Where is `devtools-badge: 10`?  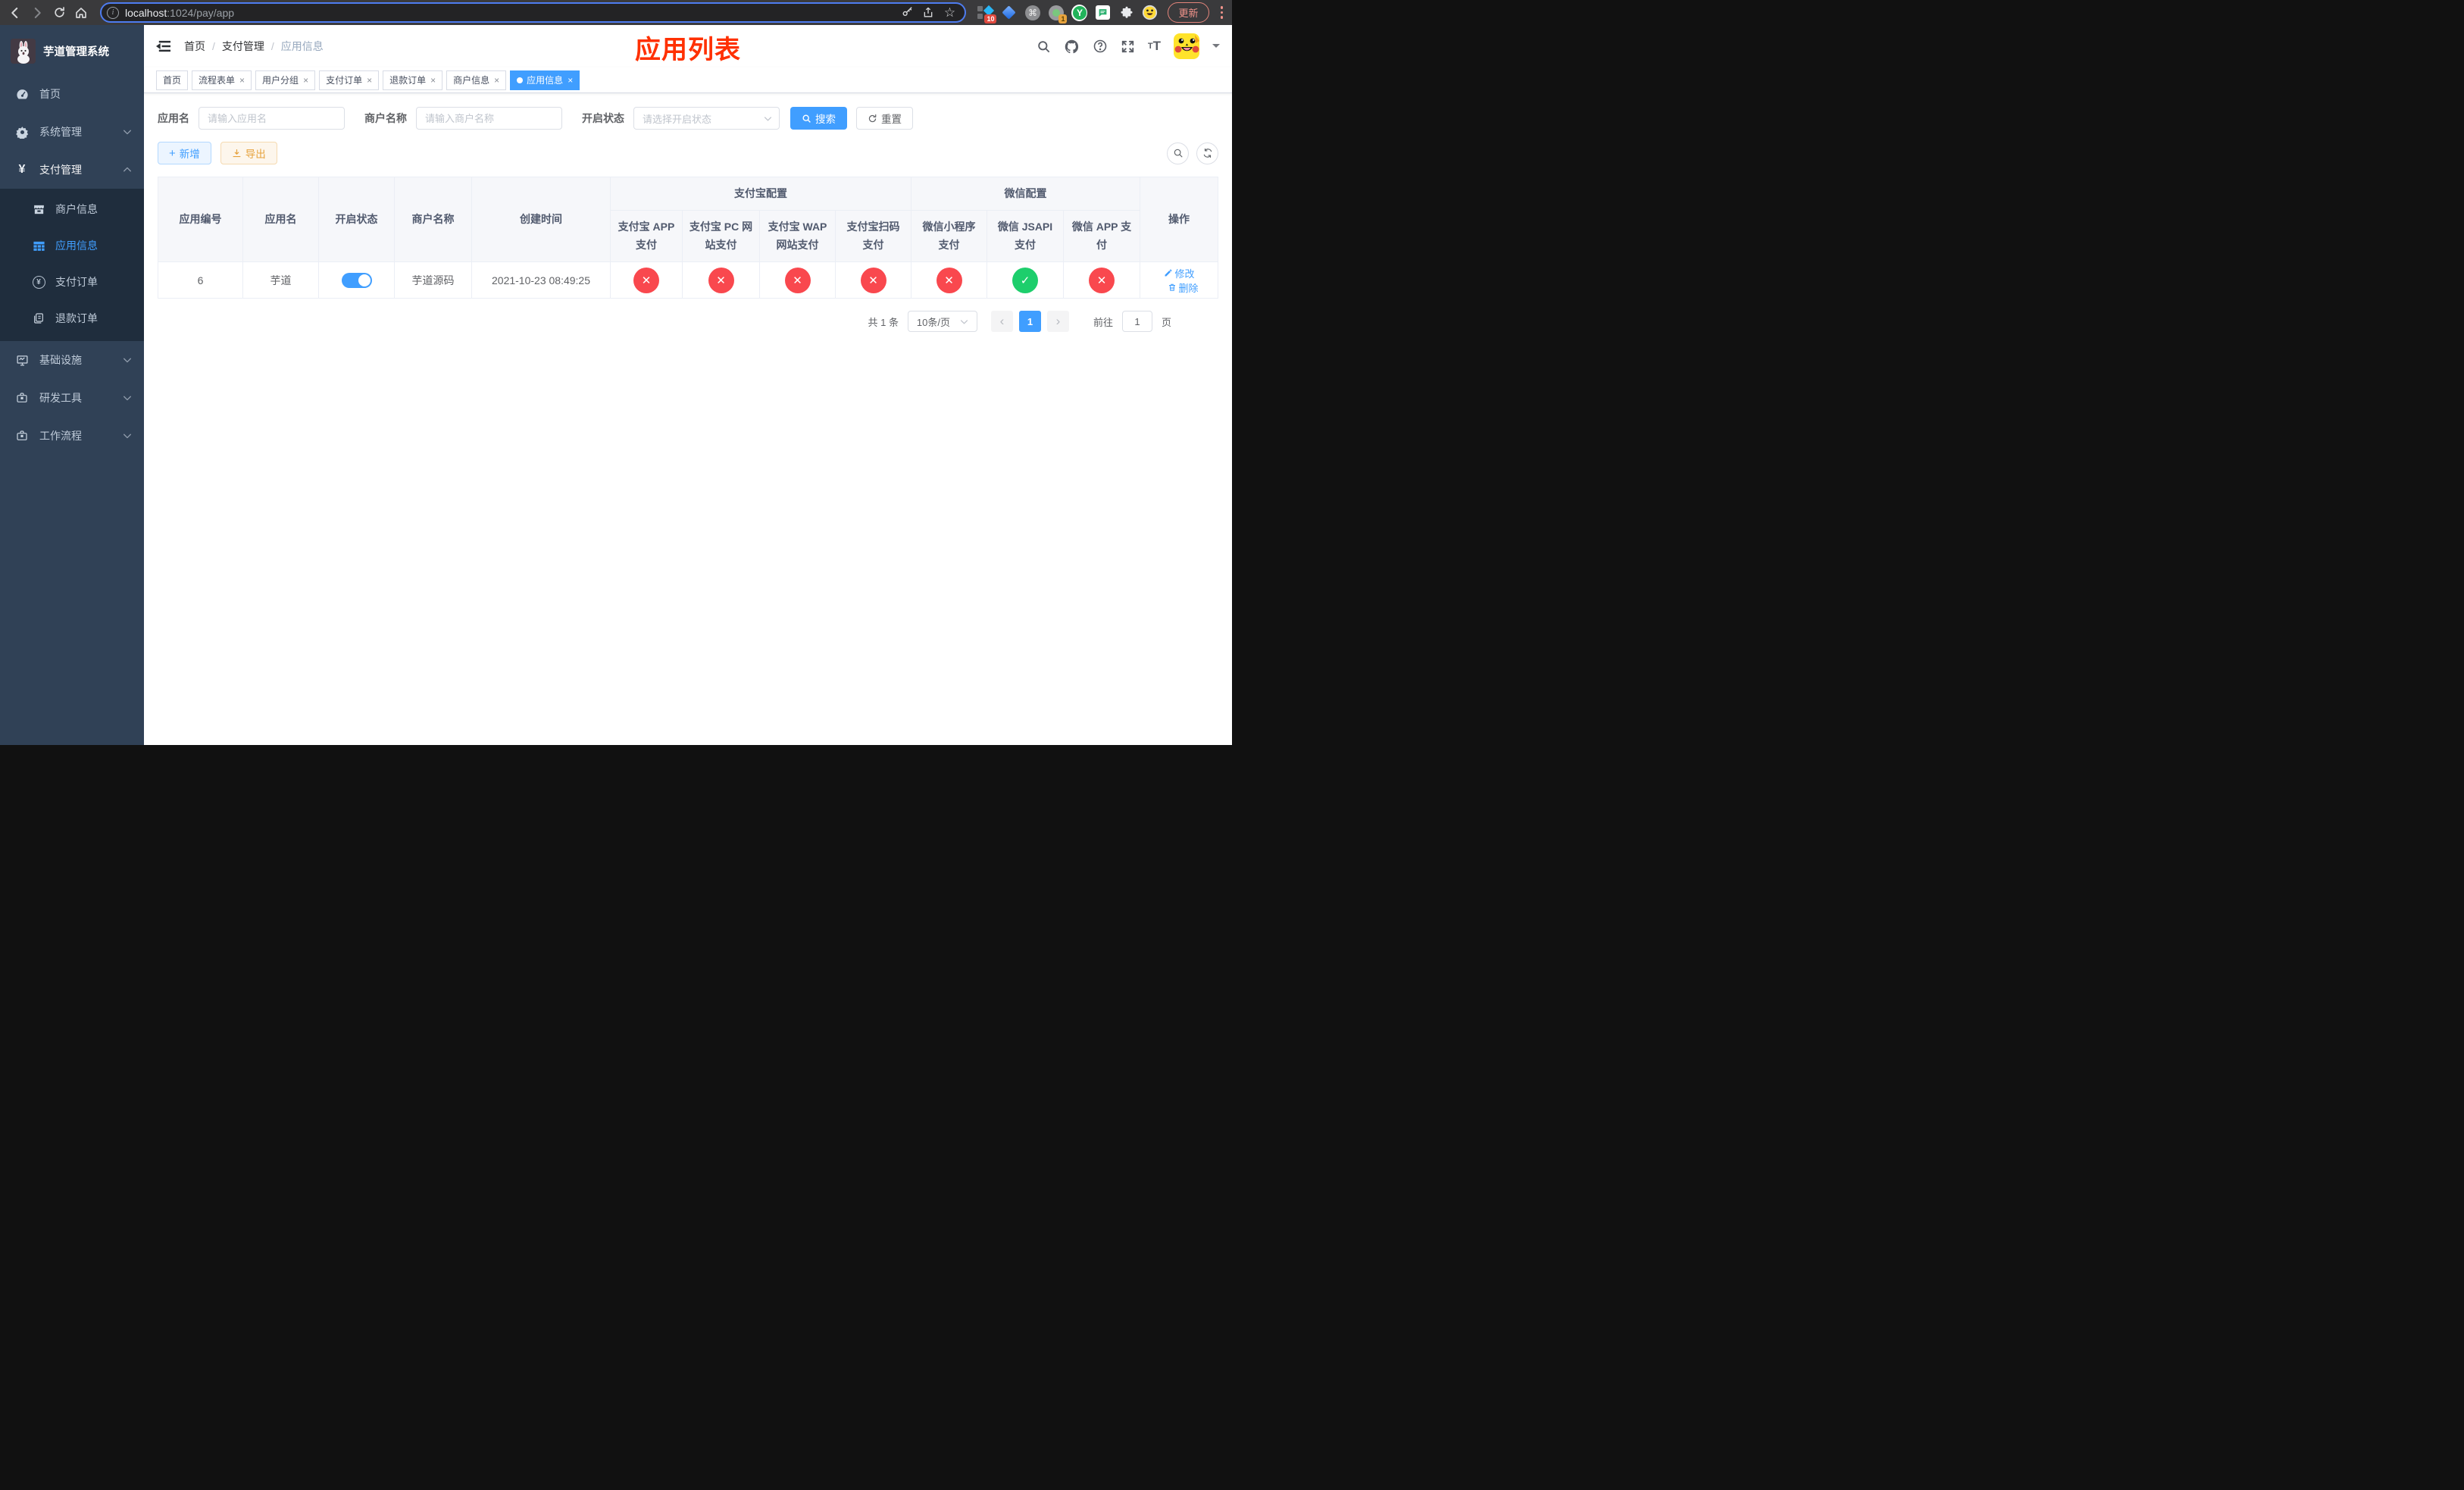 devtools-badge: 10 is located at coordinates (990, 18).